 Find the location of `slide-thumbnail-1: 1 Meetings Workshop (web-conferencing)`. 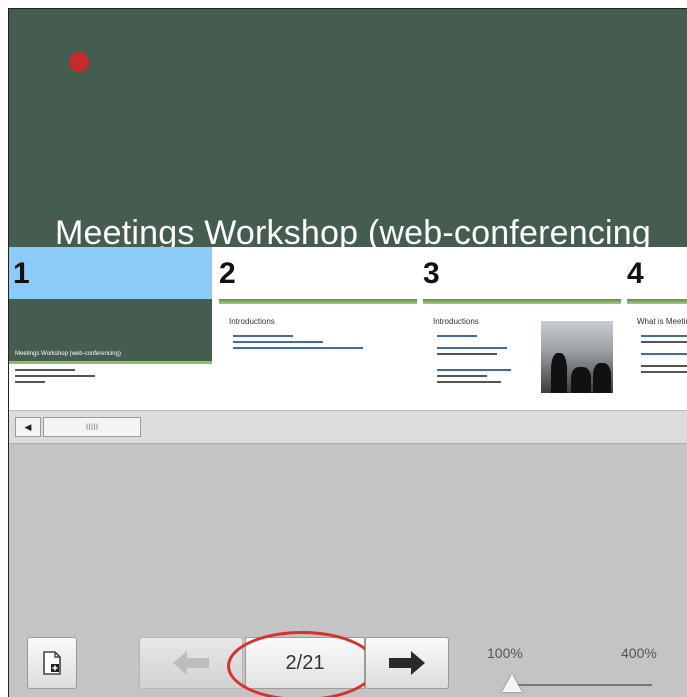

slide-thumbnail-1: 1 Meetings Workshop (web-conferencing) is located at coordinates (110, 328).